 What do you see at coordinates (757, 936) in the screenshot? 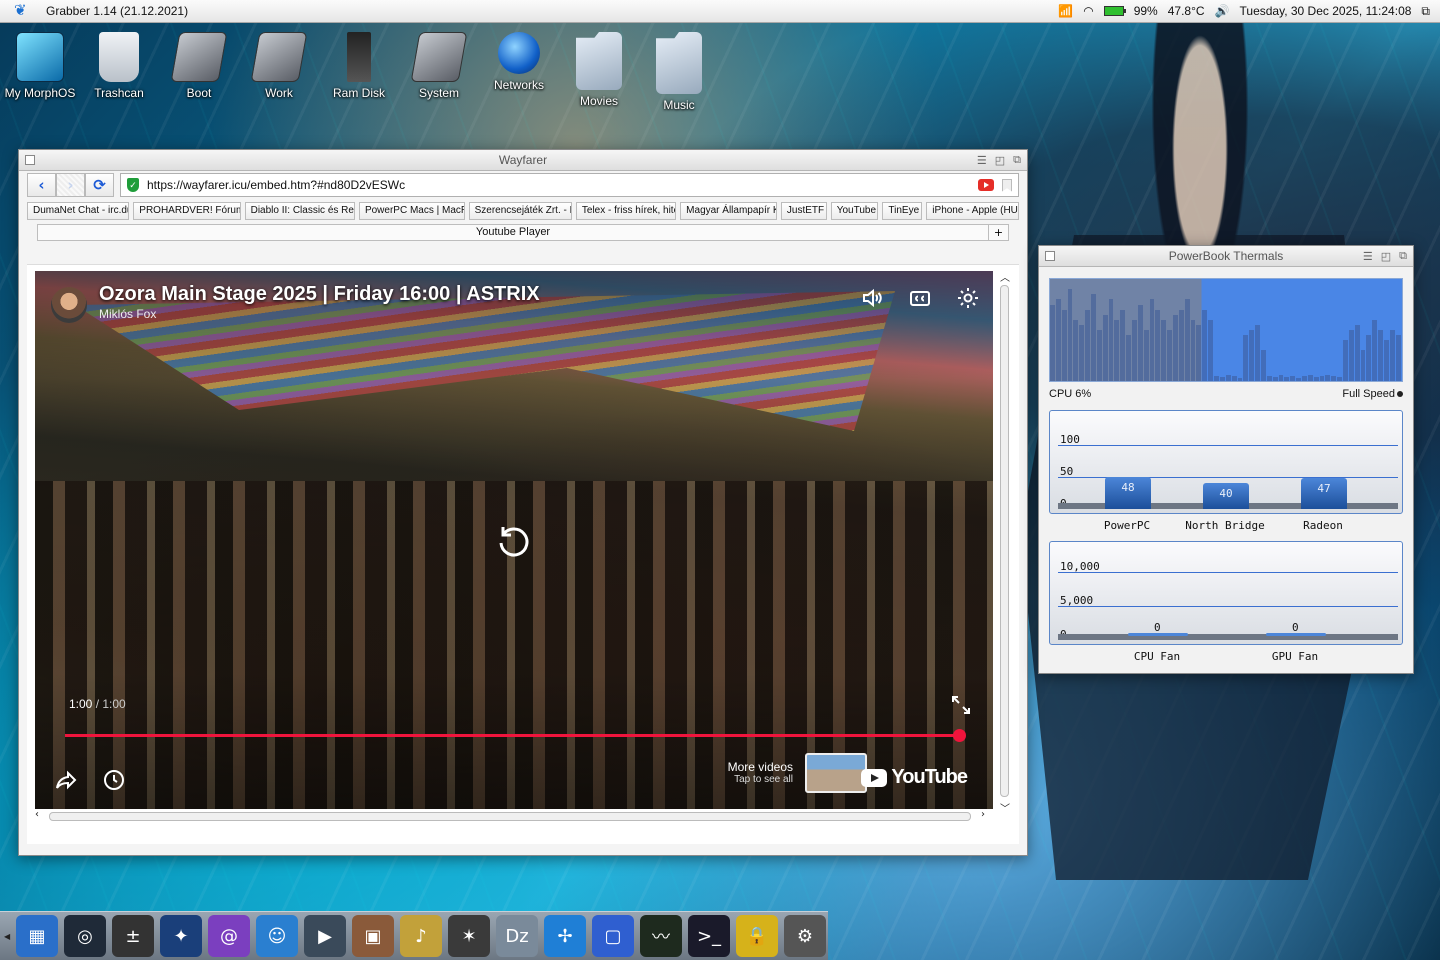
I see `lock-icon: 🔒` at bounding box center [757, 936].